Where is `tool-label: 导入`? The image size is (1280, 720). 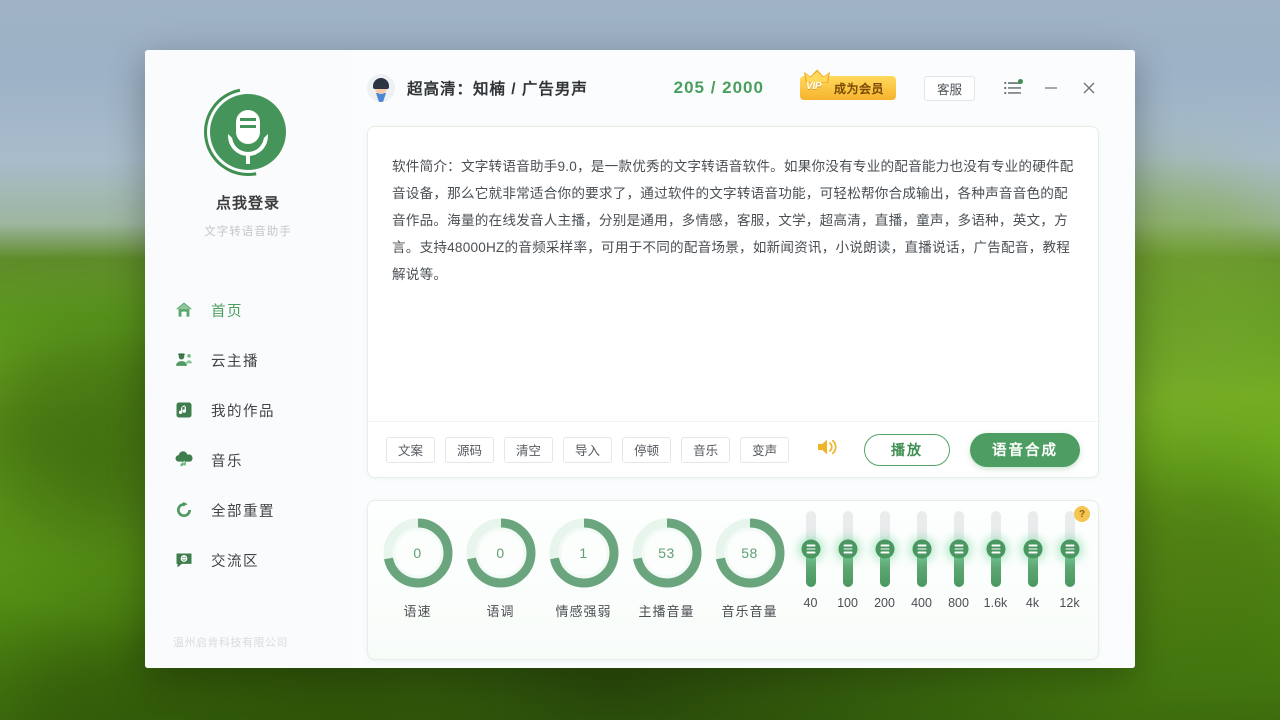 tool-label: 导入 is located at coordinates (588, 451).